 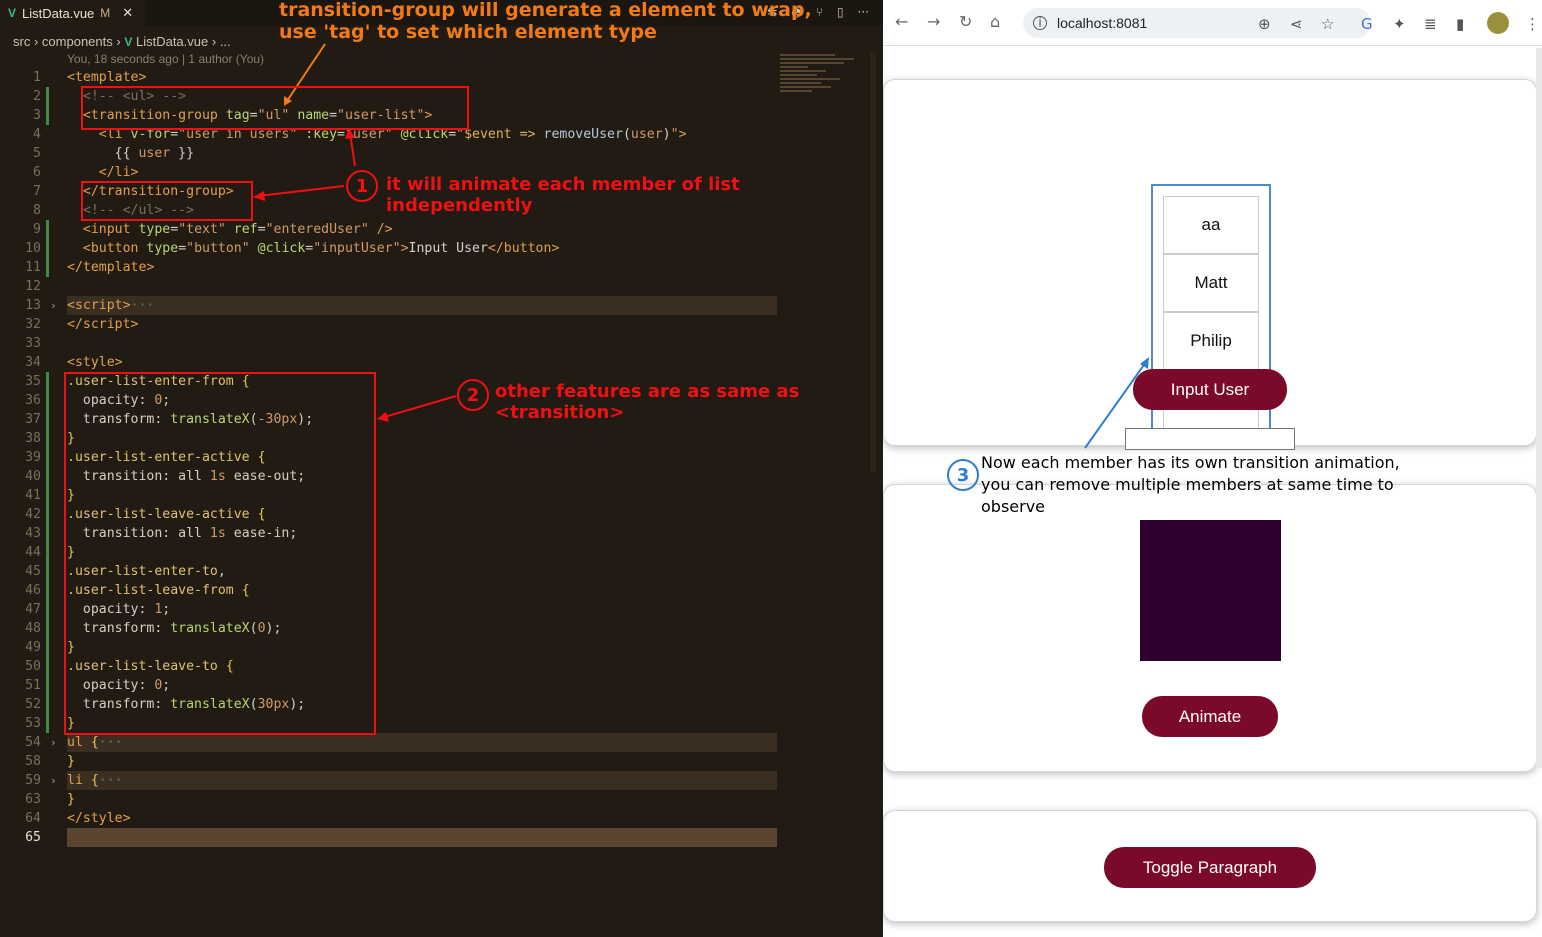 I want to click on list-item: Philip, so click(x=1211, y=341).